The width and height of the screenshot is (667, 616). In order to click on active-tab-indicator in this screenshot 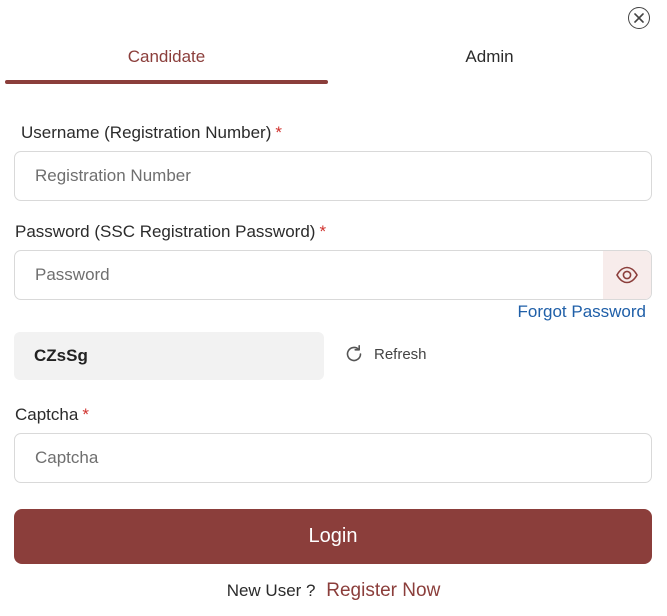, I will do `click(166, 82)`.